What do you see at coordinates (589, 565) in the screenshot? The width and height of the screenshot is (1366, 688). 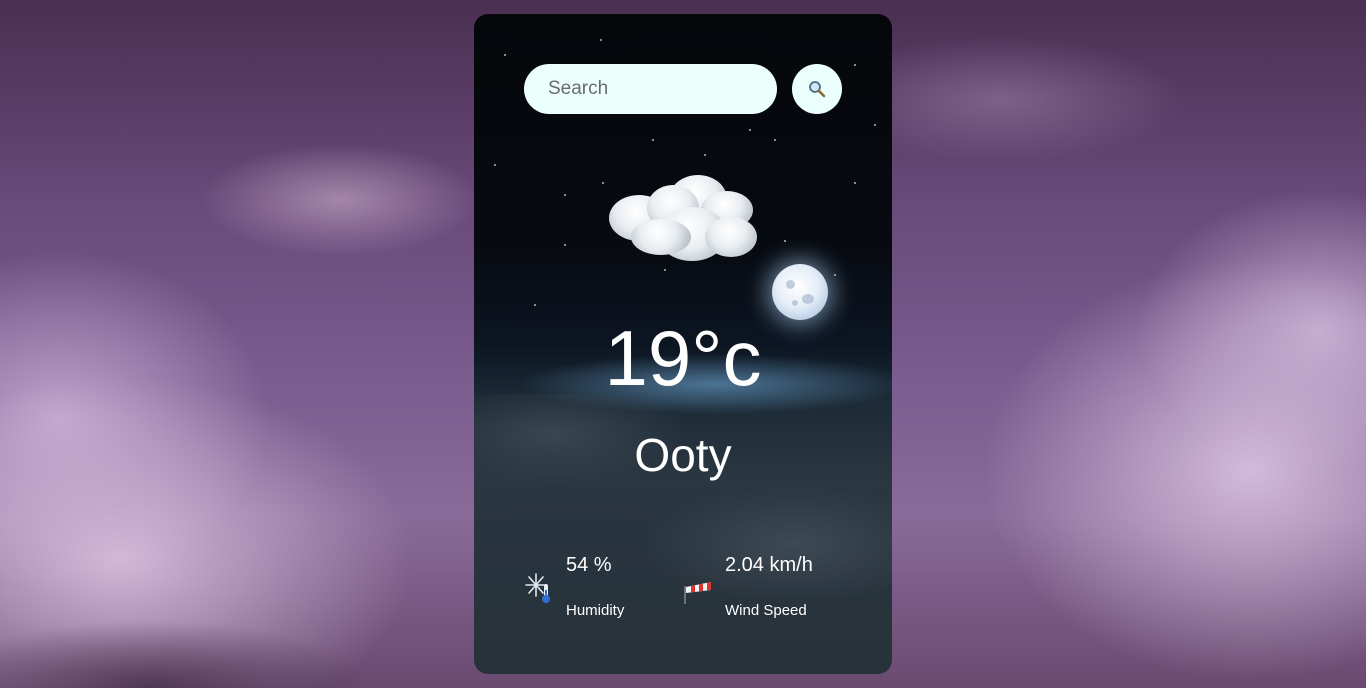 I see `humidity-value: 54 %` at bounding box center [589, 565].